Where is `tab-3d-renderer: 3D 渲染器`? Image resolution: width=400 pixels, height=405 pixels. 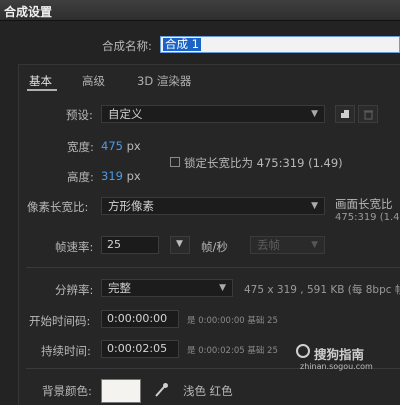 tab-3d-renderer: 3D 渲染器 is located at coordinates (164, 81).